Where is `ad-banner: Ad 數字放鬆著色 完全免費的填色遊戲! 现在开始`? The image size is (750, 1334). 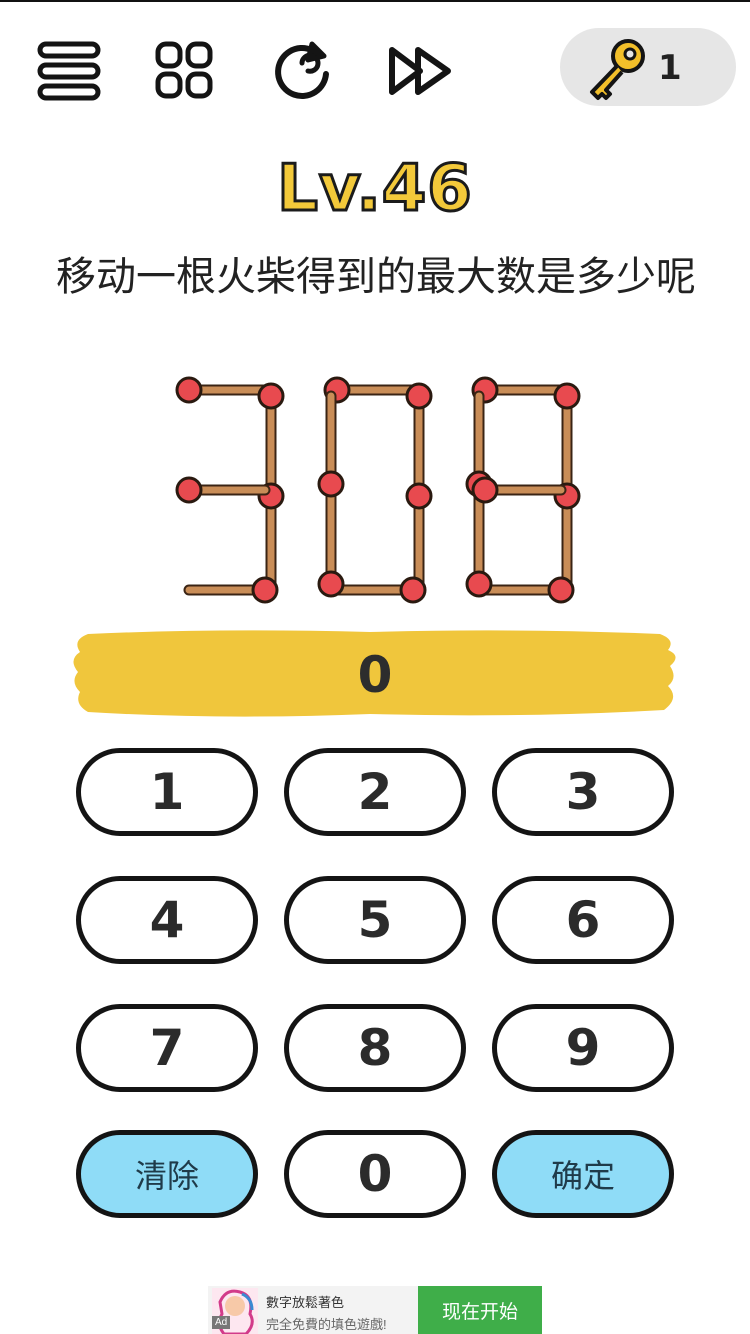 ad-banner: Ad 數字放鬆著色 完全免費的填色遊戲! 现在开始 is located at coordinates (375, 1310).